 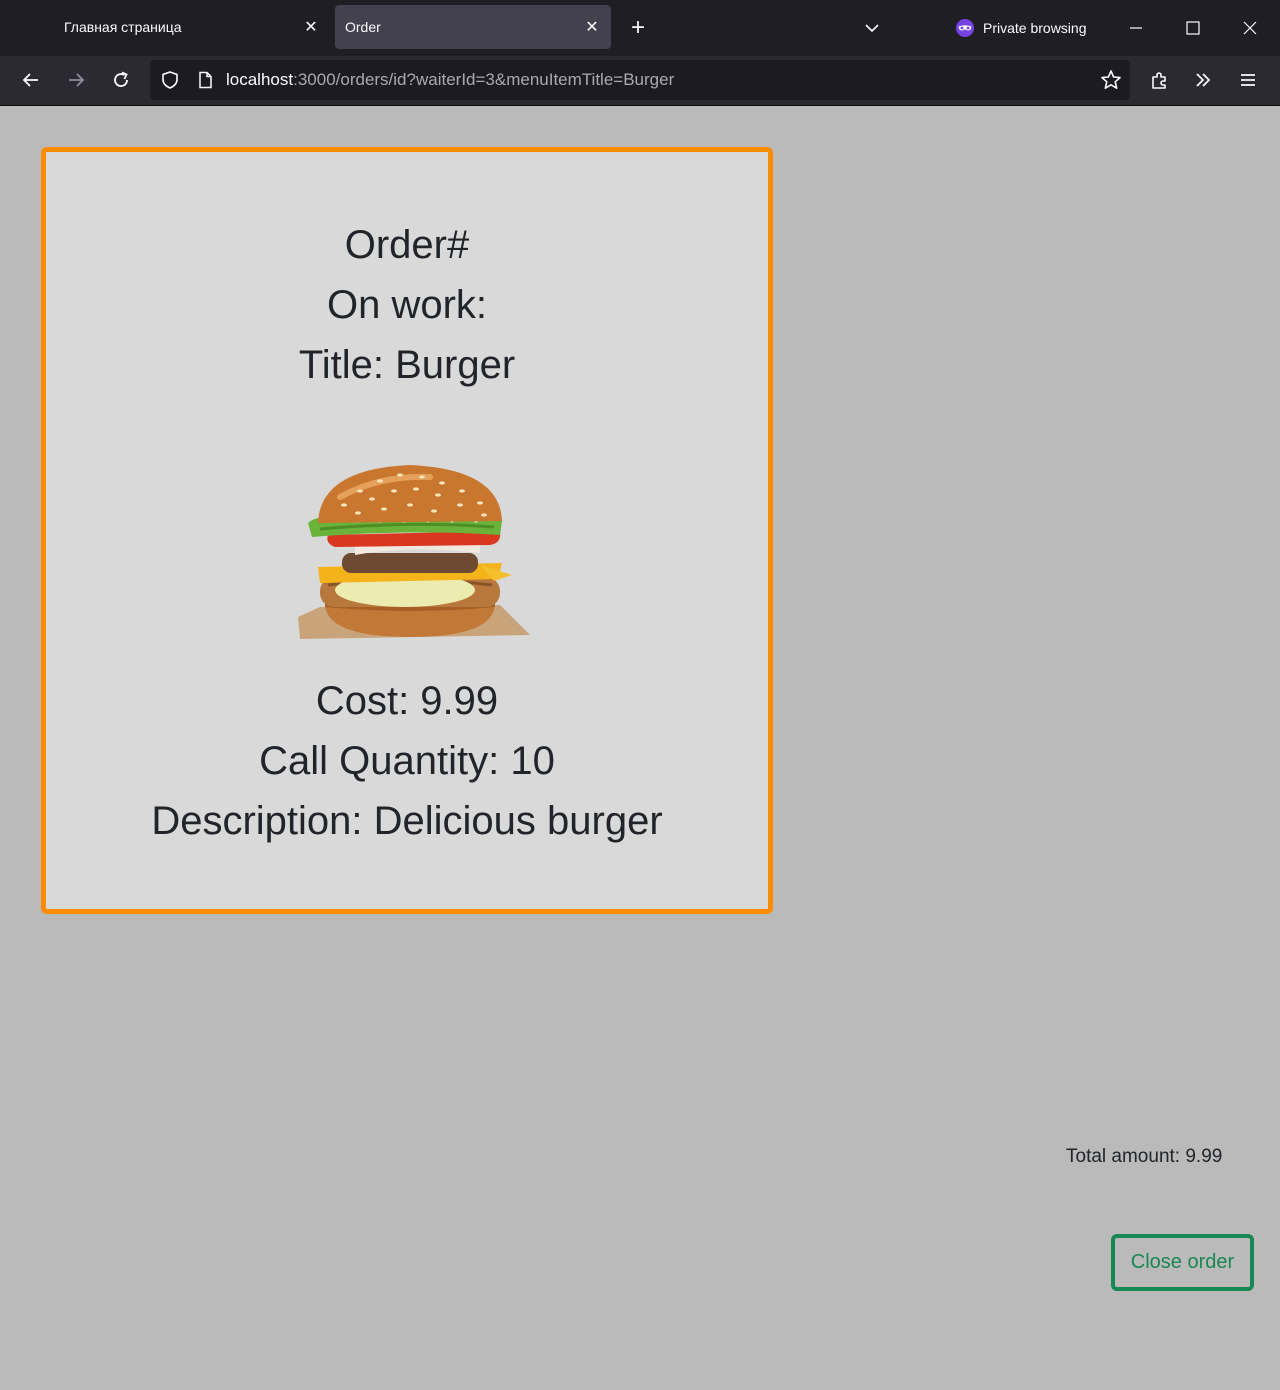 What do you see at coordinates (123, 27) in the screenshot?
I see `tab-label: Главная страница` at bounding box center [123, 27].